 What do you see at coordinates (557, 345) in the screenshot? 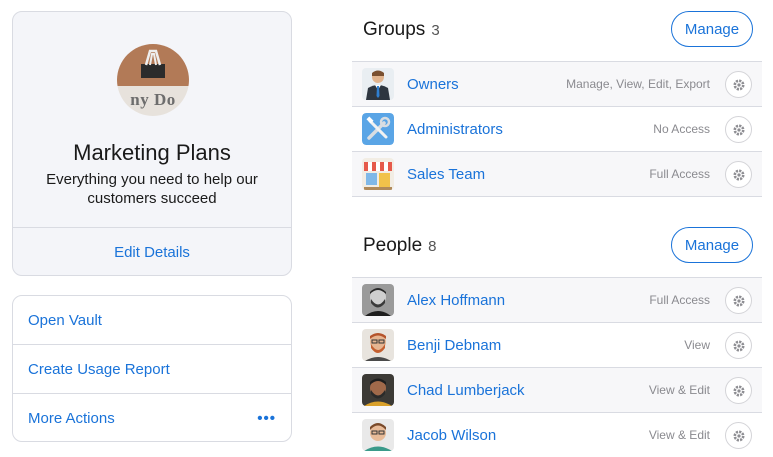
I see `person-row-benji-debnam: Benji Debnam View` at bounding box center [557, 345].